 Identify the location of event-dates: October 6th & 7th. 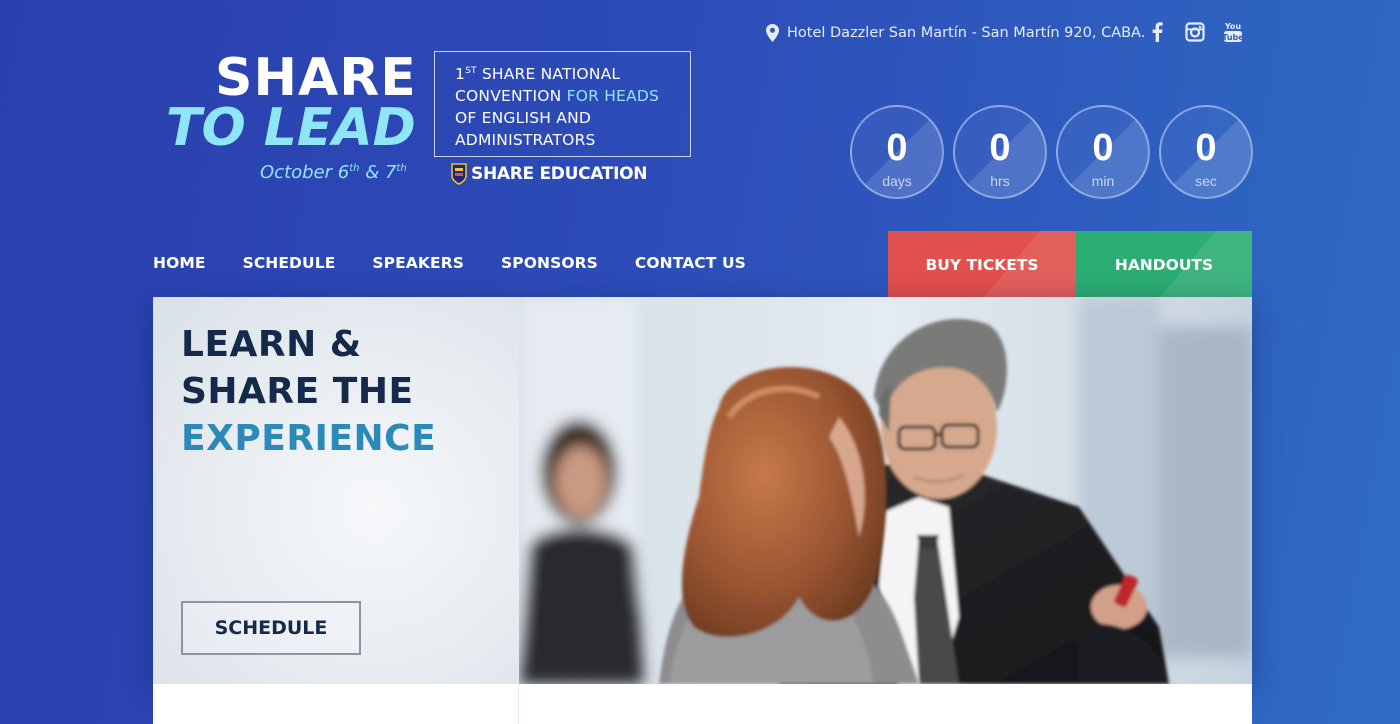
(333, 172).